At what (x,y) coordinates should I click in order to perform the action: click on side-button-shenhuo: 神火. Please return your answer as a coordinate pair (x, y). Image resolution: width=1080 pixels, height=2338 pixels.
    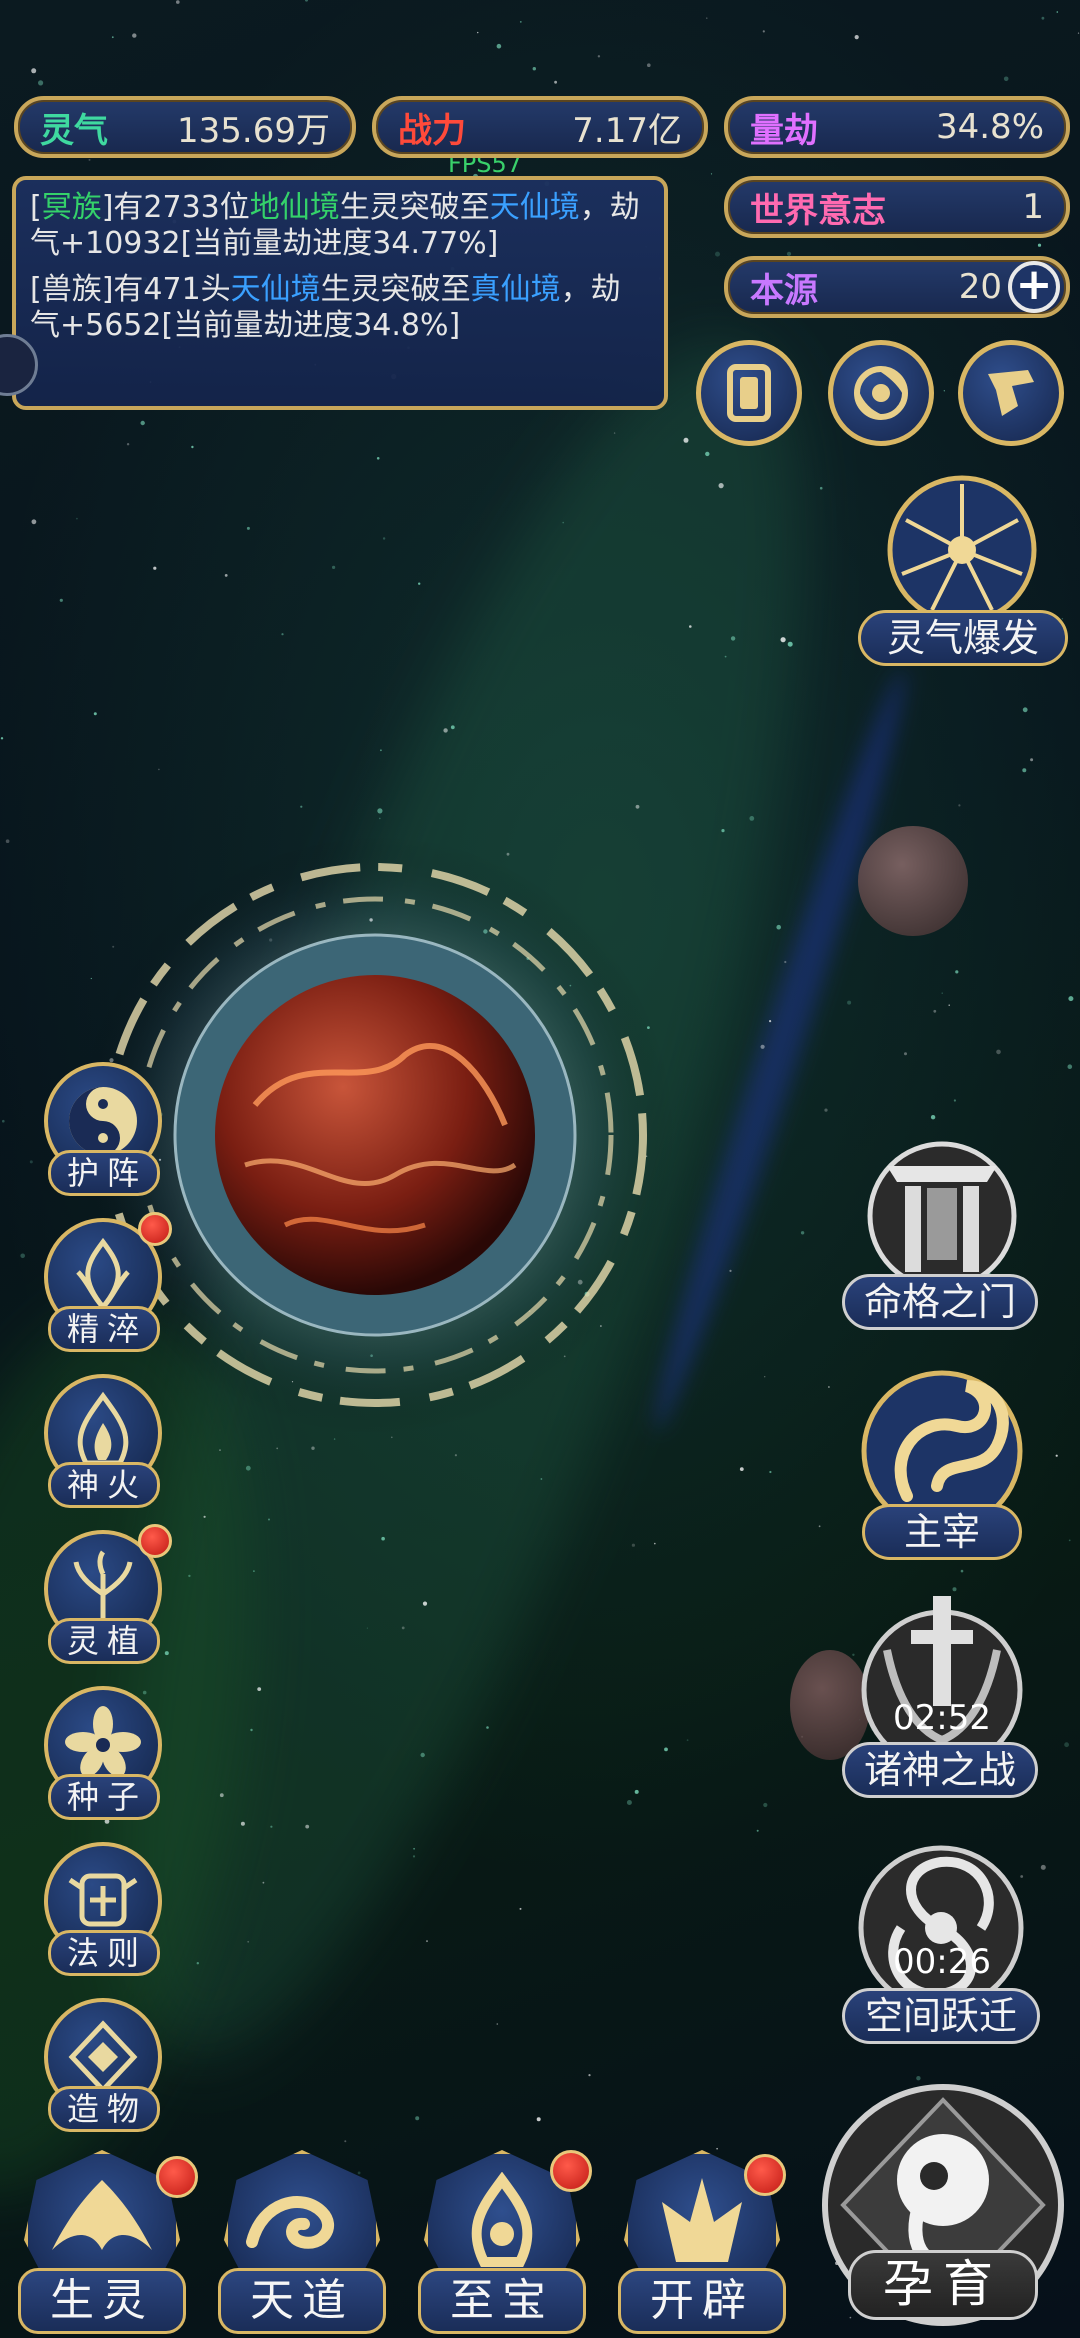
    Looking at the image, I should click on (104, 1441).